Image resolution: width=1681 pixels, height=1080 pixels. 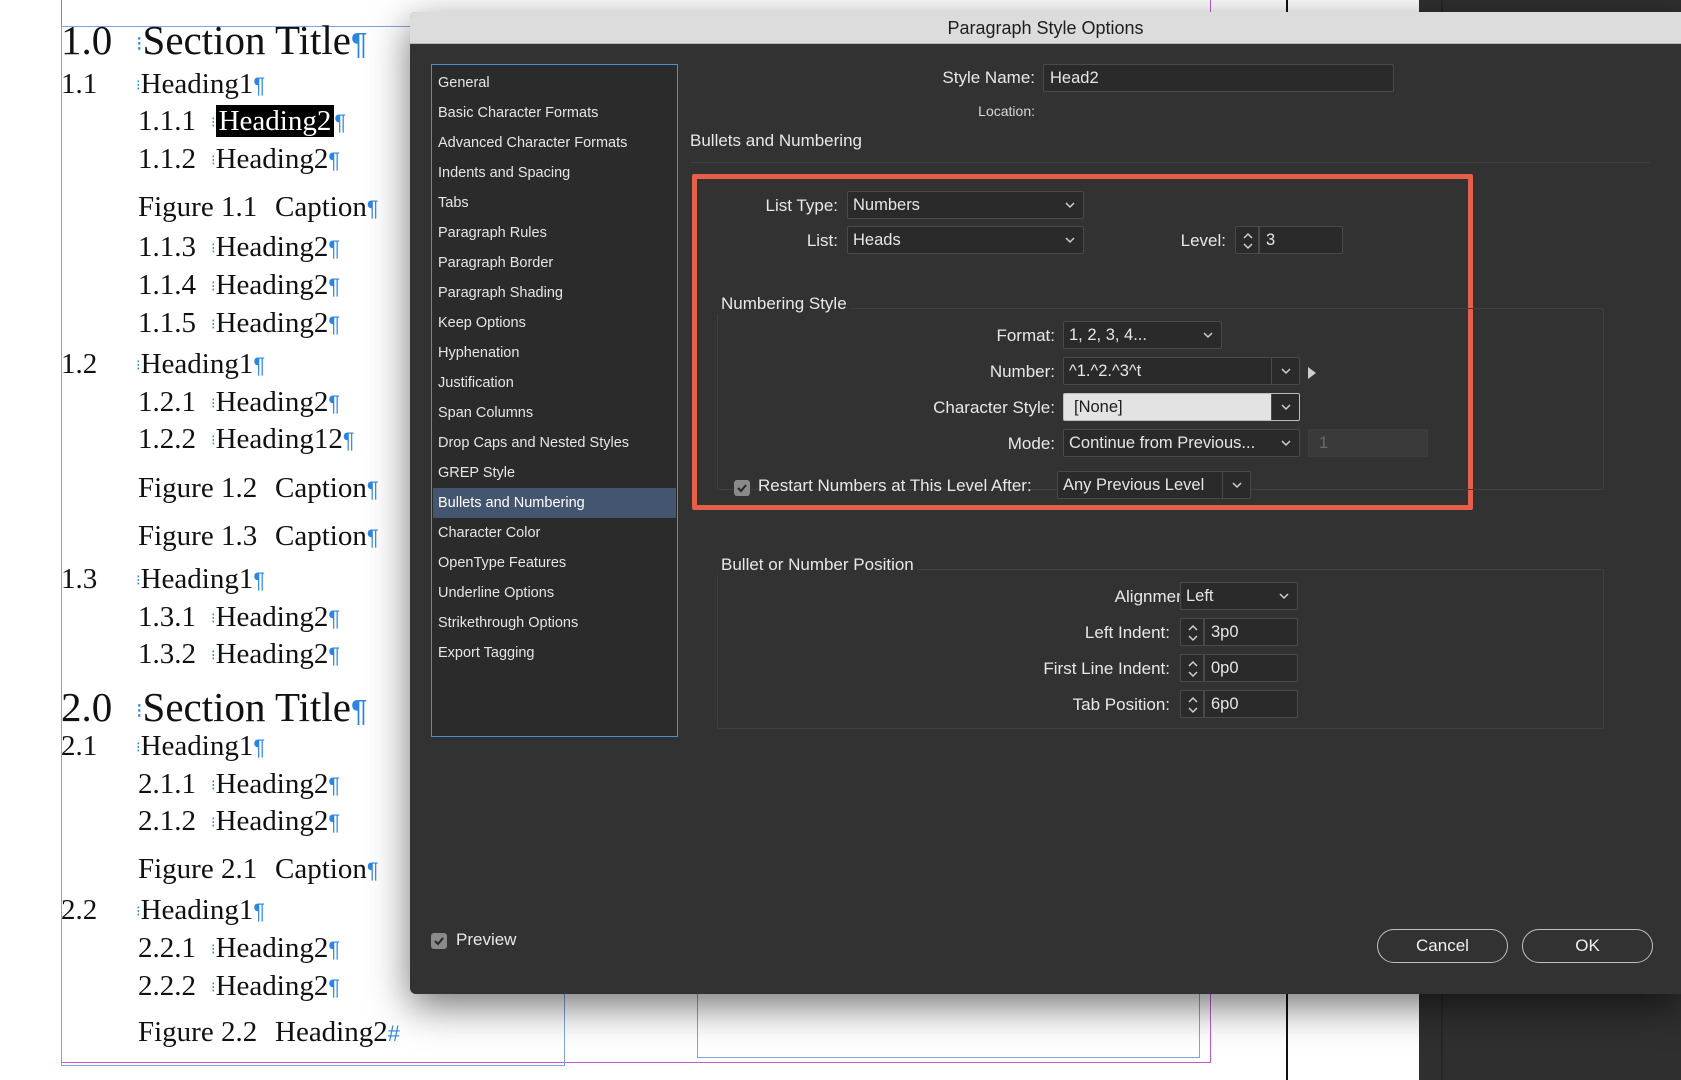 What do you see at coordinates (965, 240) in the screenshot?
I see `list-dropdown: Heads` at bounding box center [965, 240].